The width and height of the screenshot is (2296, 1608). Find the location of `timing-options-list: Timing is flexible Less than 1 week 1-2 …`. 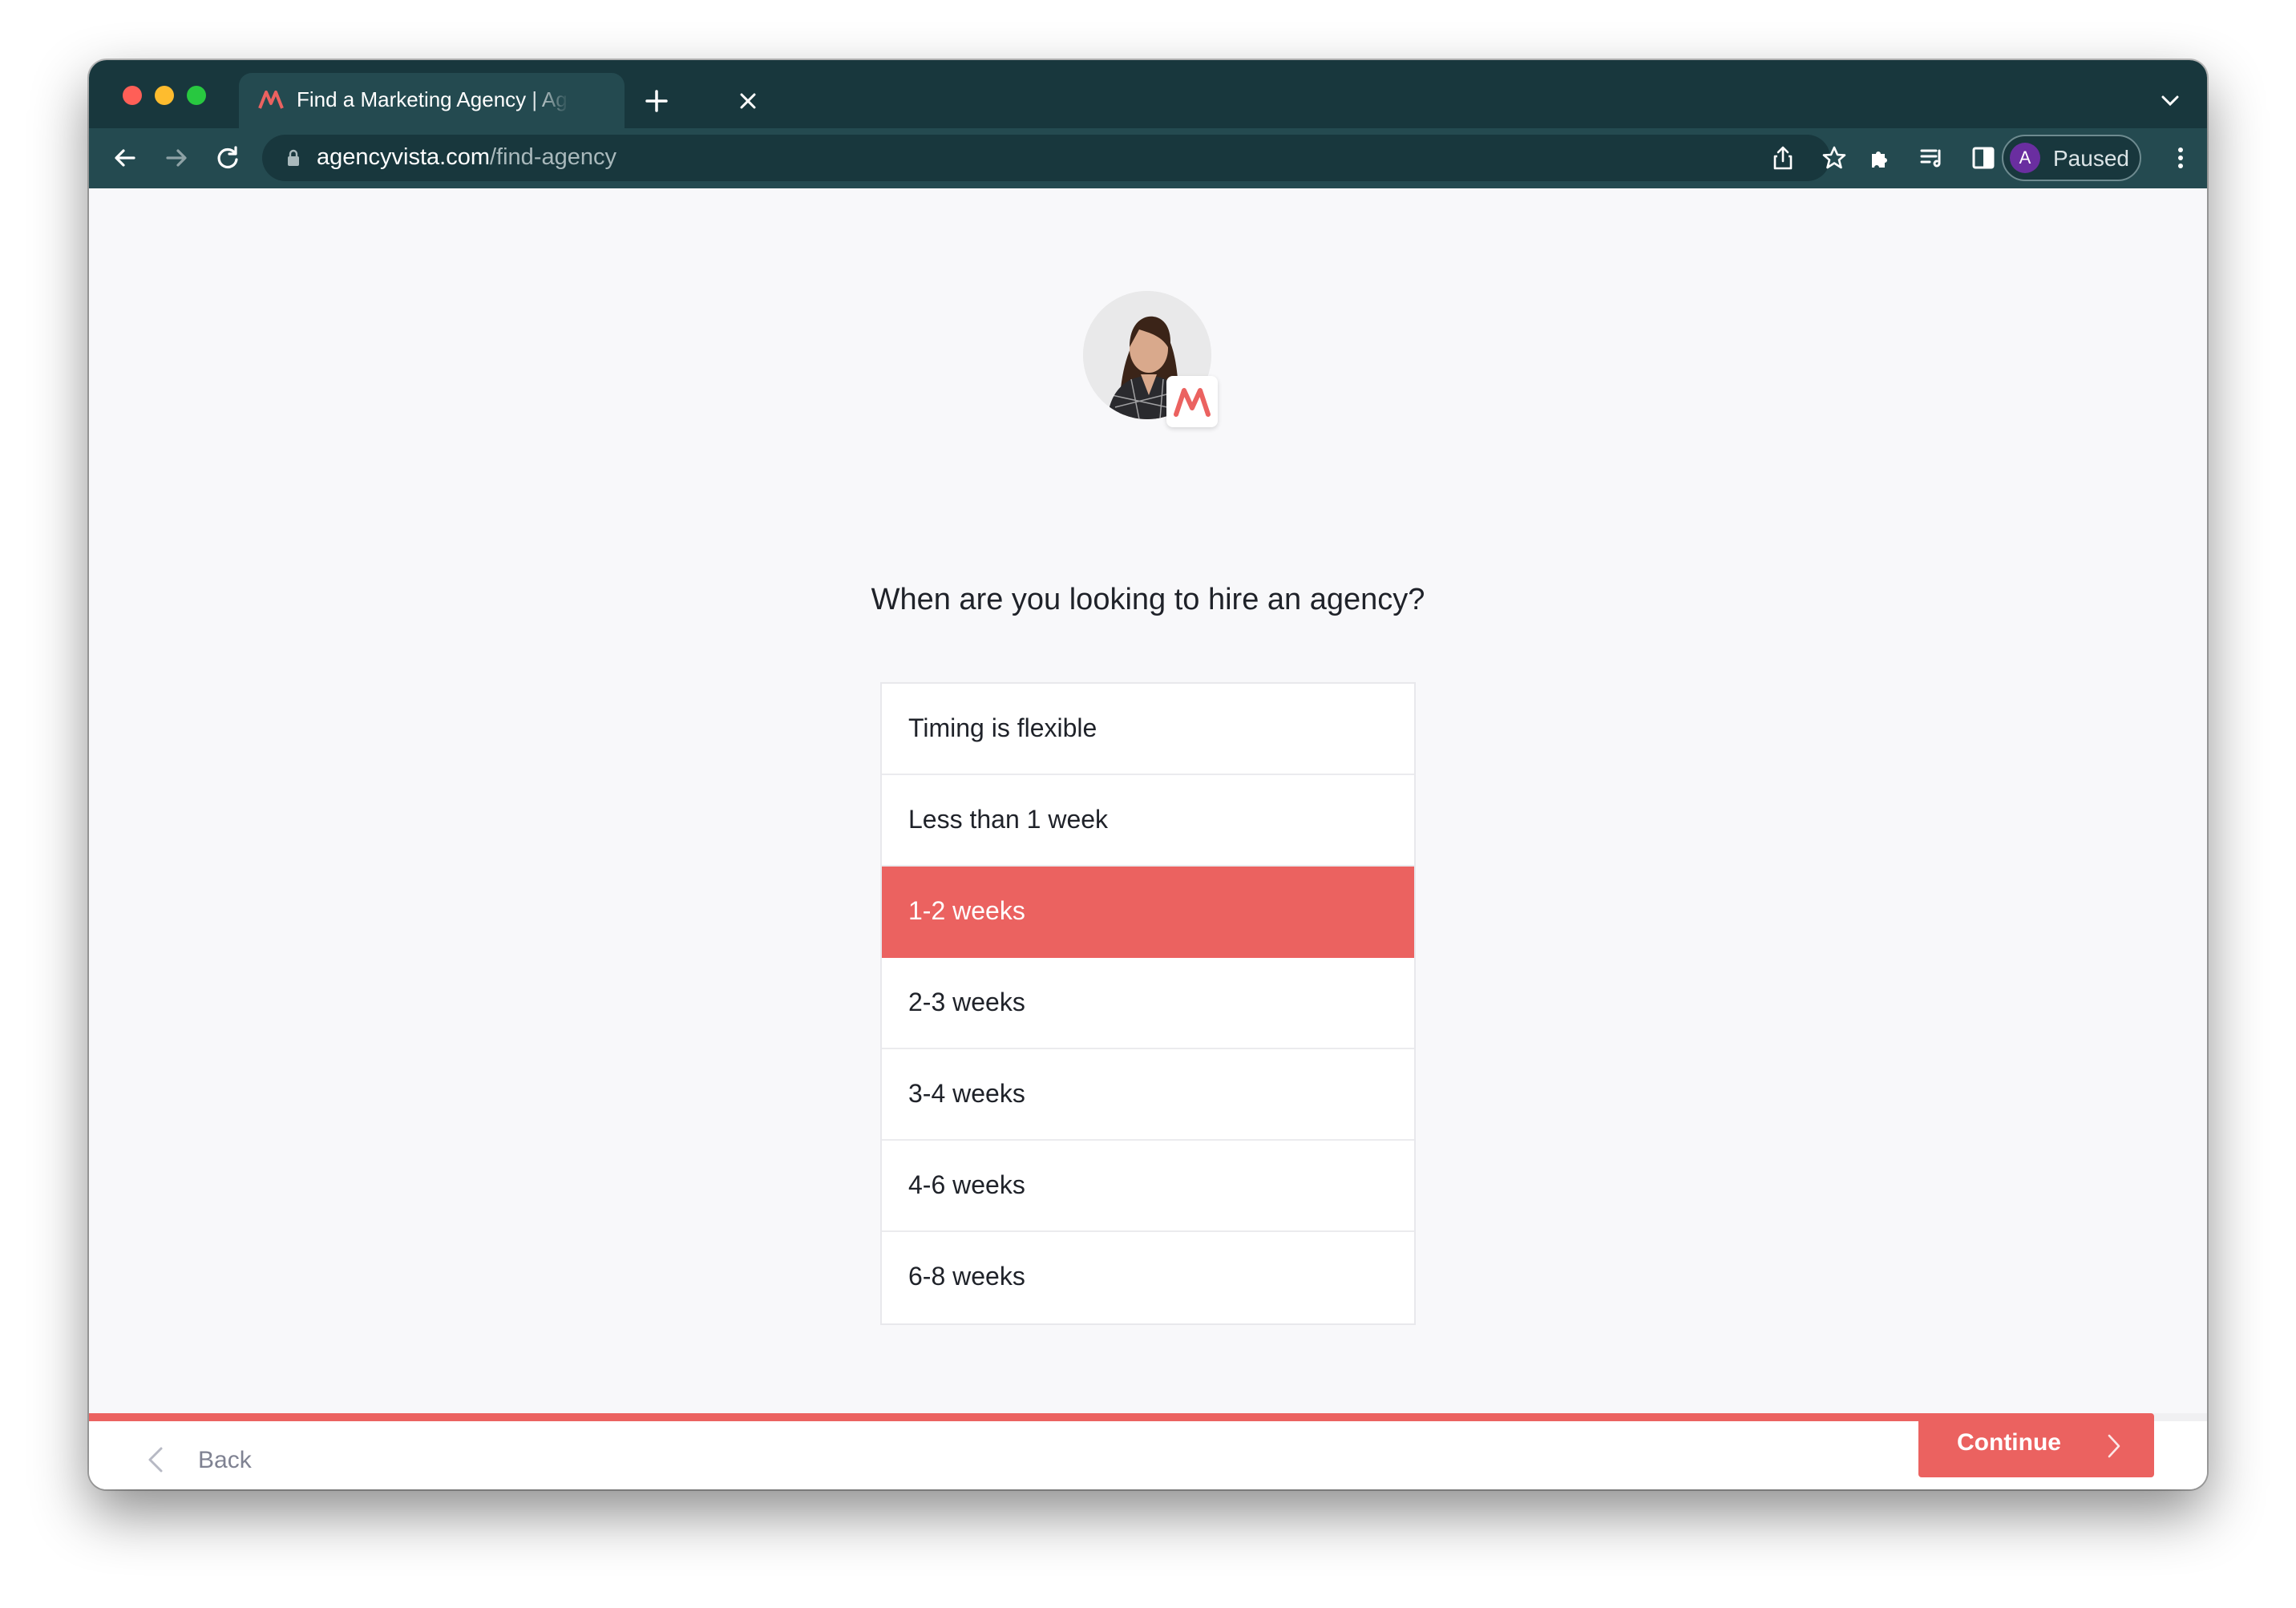

timing-options-list: Timing is flexible Less than 1 week 1-2 … is located at coordinates (1148, 1003).